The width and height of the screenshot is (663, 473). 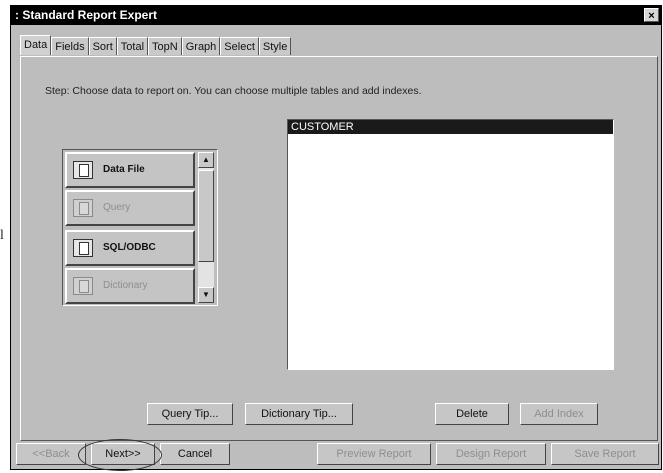 I want to click on add-index-button: Add Index, so click(x=559, y=414).